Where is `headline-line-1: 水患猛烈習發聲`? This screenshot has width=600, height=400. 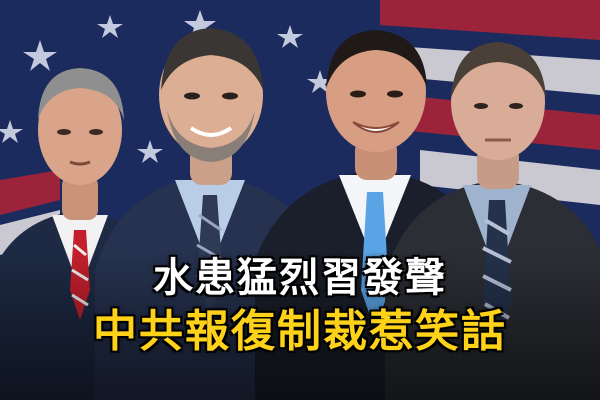
headline-line-1: 水患猛烈習發聲 is located at coordinates (300, 278).